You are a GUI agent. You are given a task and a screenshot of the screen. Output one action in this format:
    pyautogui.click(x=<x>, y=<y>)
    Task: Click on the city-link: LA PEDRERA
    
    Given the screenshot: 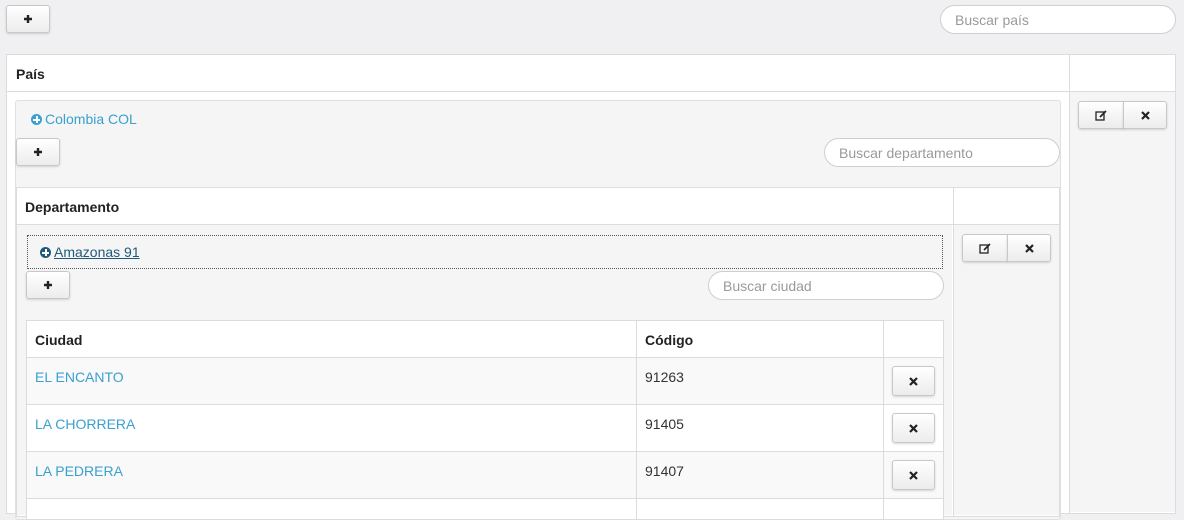 What is the action you would take?
    pyautogui.click(x=79, y=471)
    